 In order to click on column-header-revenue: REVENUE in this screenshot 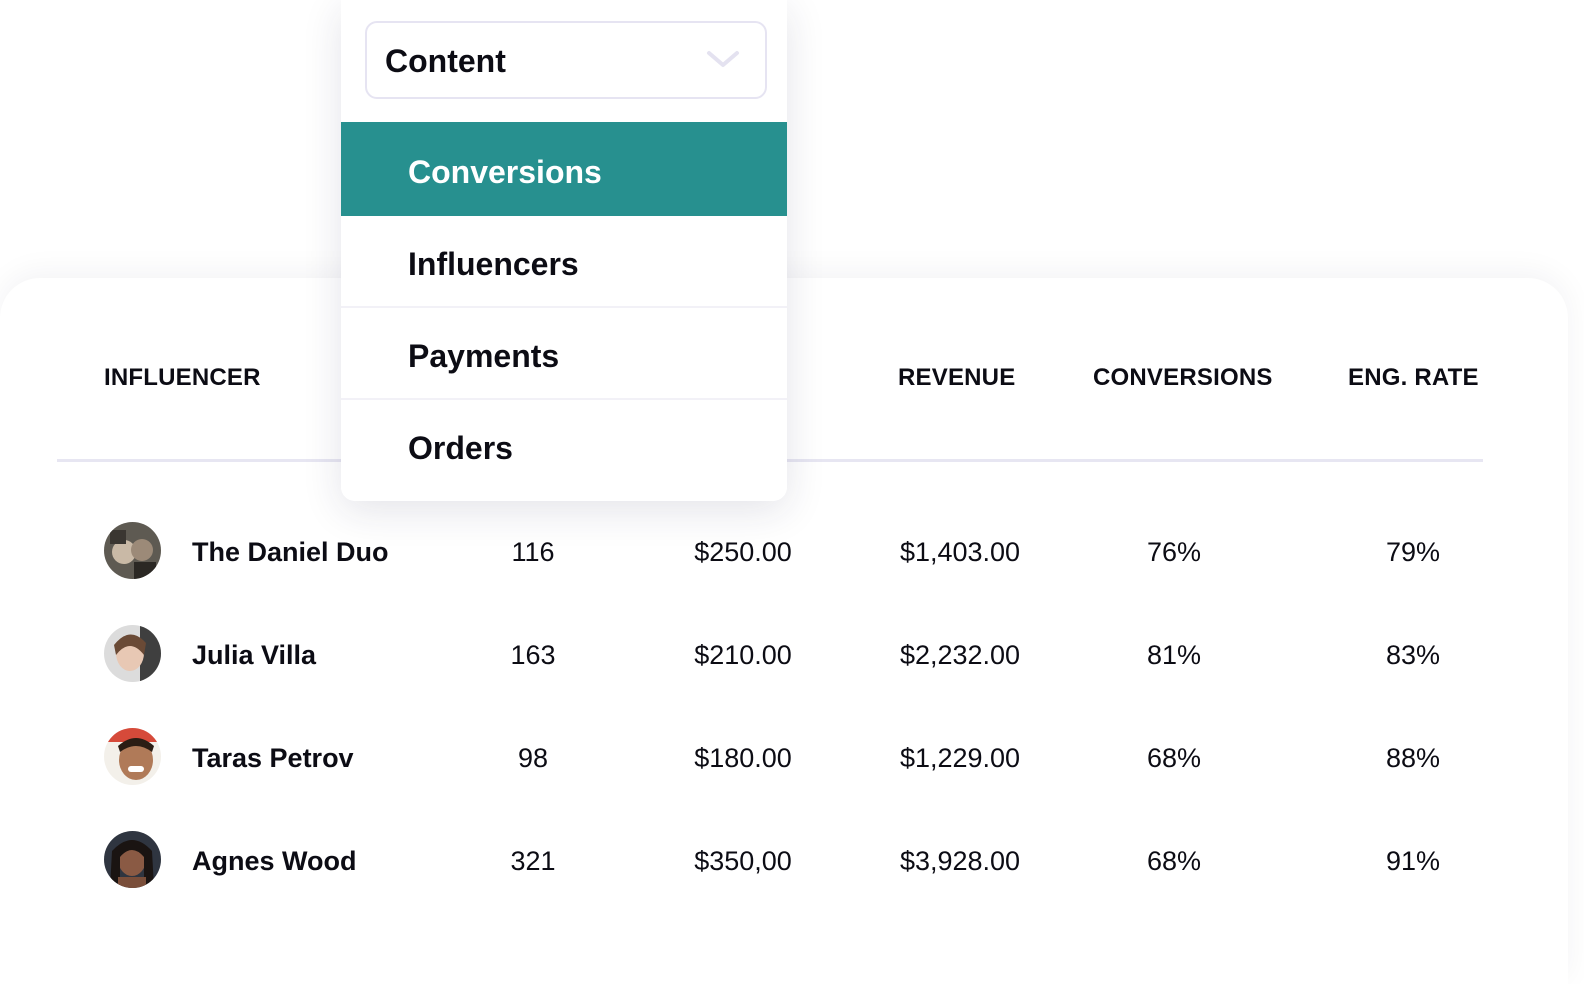, I will do `click(956, 378)`.